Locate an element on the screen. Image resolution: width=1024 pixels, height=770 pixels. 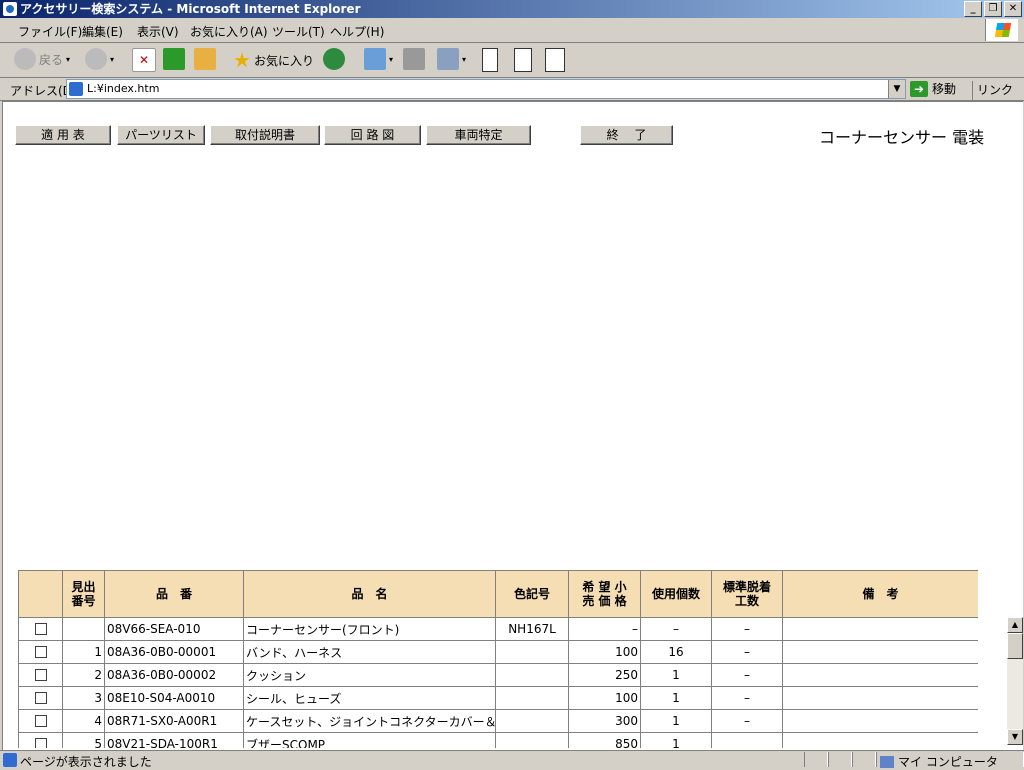
restore-button: ❐ is located at coordinates (993, 9).